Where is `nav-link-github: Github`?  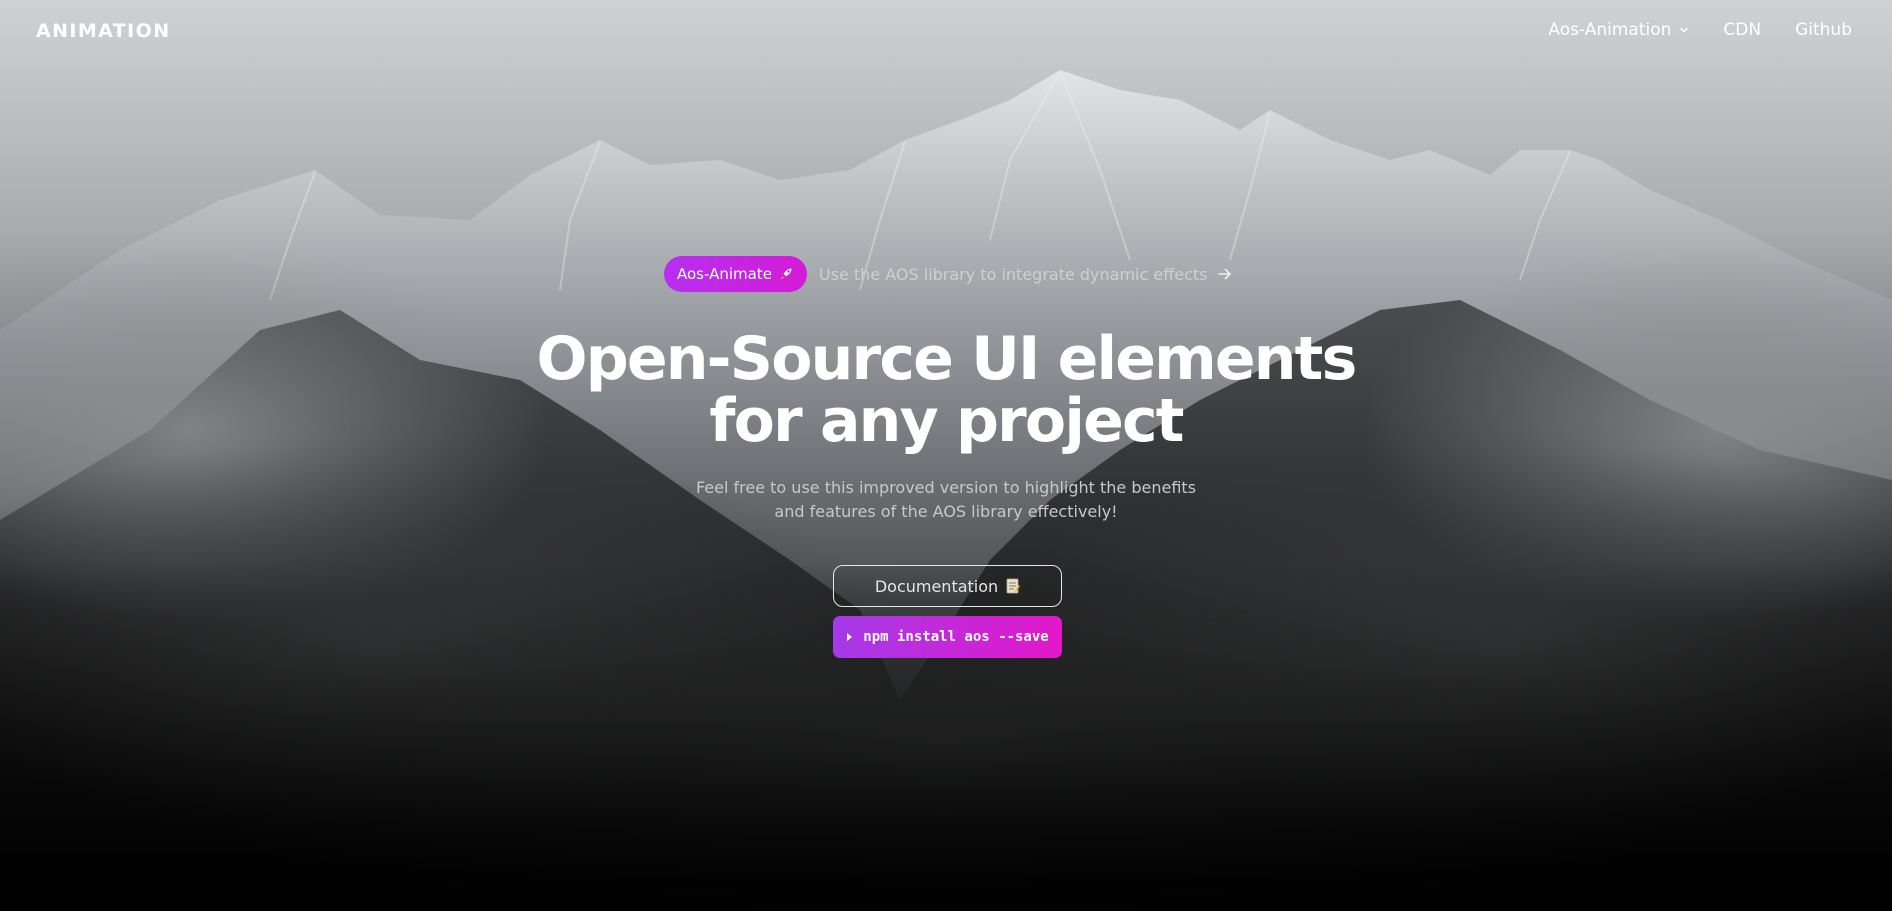 nav-link-github: Github is located at coordinates (1823, 30).